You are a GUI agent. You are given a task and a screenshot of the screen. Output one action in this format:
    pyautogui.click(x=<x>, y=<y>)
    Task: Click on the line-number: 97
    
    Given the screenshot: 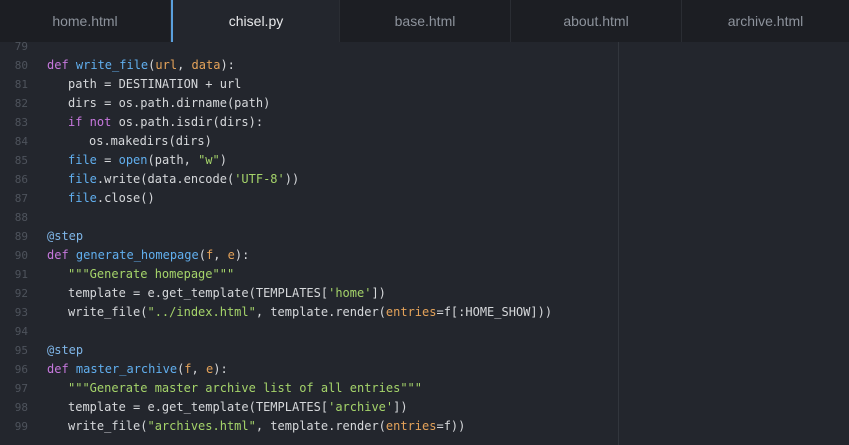 What is the action you would take?
    pyautogui.click(x=21, y=388)
    